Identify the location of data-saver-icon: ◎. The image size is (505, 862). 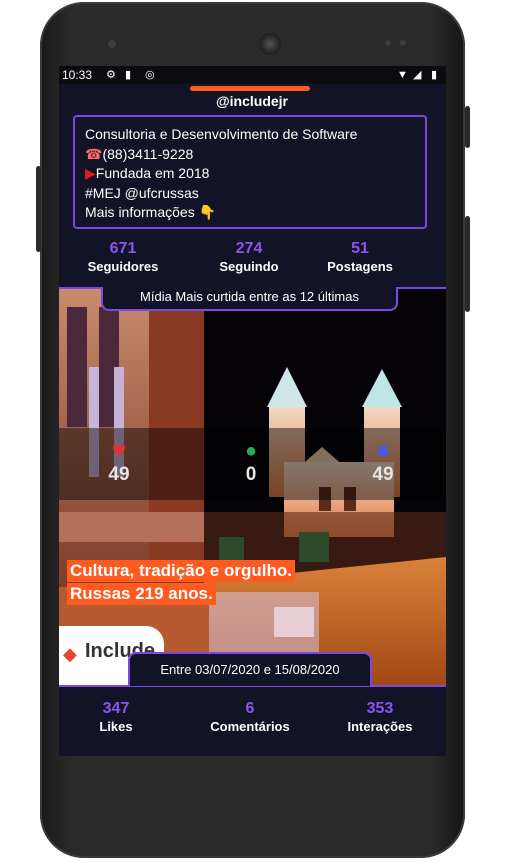
(150, 75).